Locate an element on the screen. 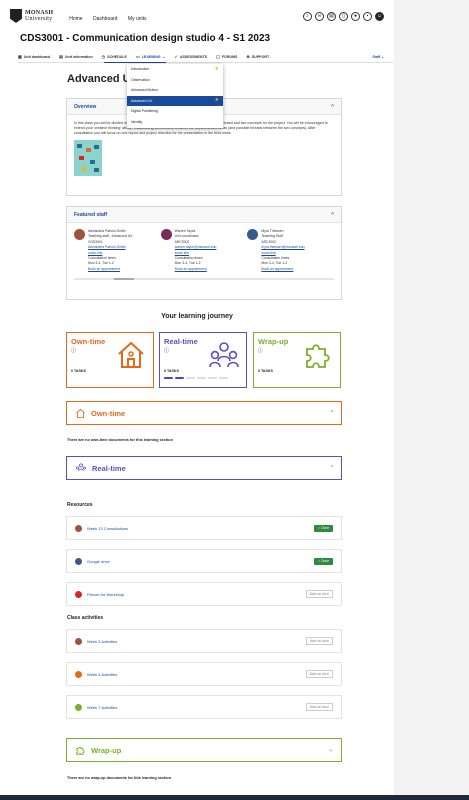  consultation-icon is located at coordinates (78, 528).